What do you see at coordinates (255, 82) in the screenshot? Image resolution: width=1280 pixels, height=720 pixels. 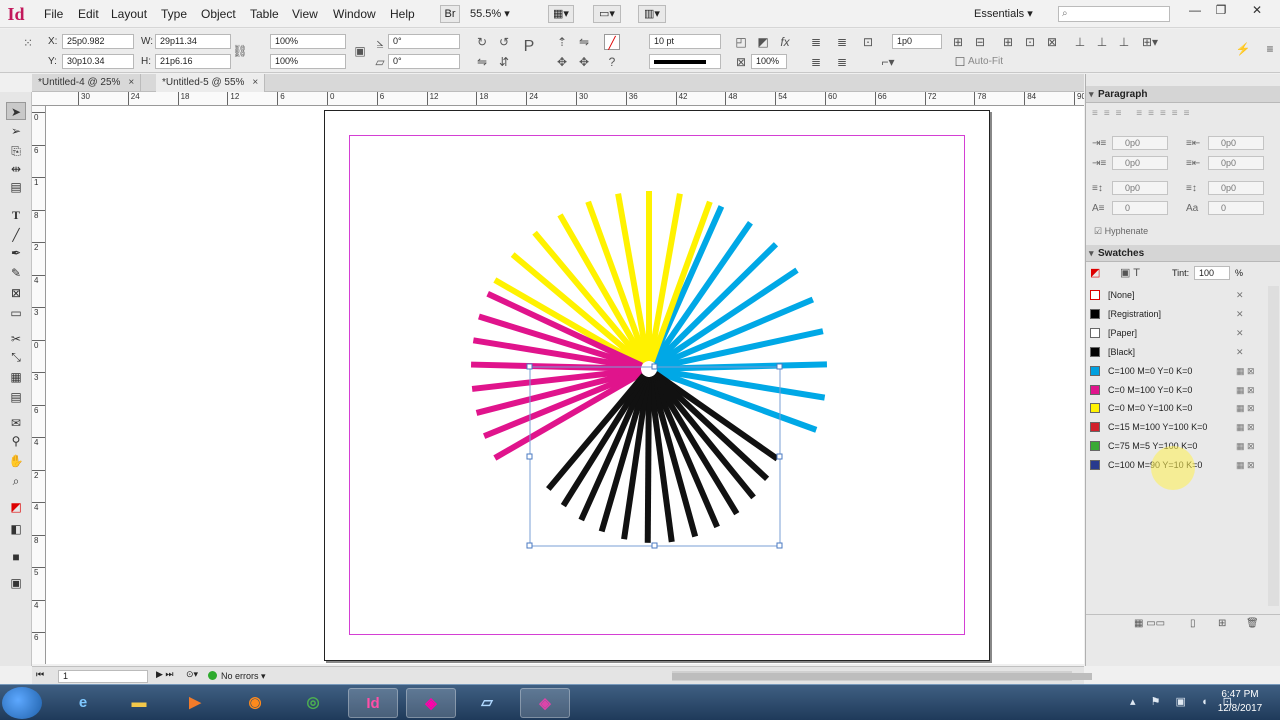 I see `close-tab-icon: ×` at bounding box center [255, 82].